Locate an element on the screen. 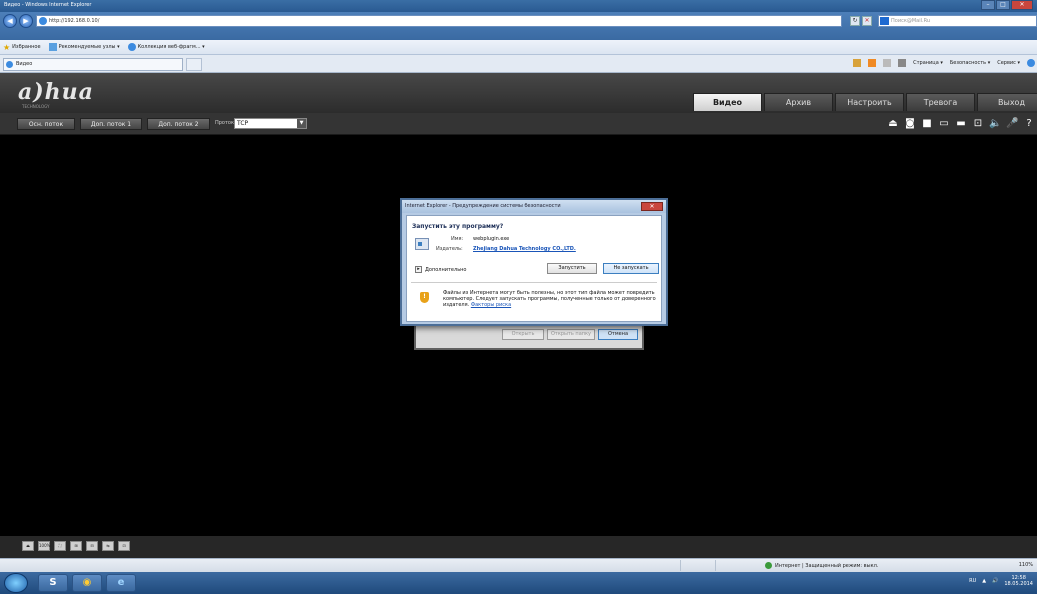 This screenshot has width=1037, height=594. page-menu: Страница ▾ is located at coordinates (928, 63).